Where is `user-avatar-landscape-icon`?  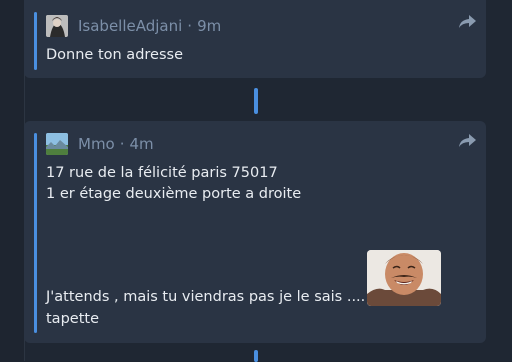 user-avatar-landscape-icon is located at coordinates (57, 144).